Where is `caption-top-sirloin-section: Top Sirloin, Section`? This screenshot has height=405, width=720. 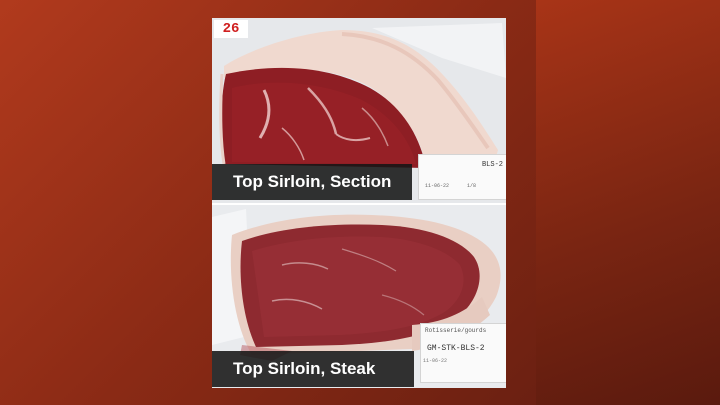
caption-top-sirloin-section: Top Sirloin, Section is located at coordinates (312, 182).